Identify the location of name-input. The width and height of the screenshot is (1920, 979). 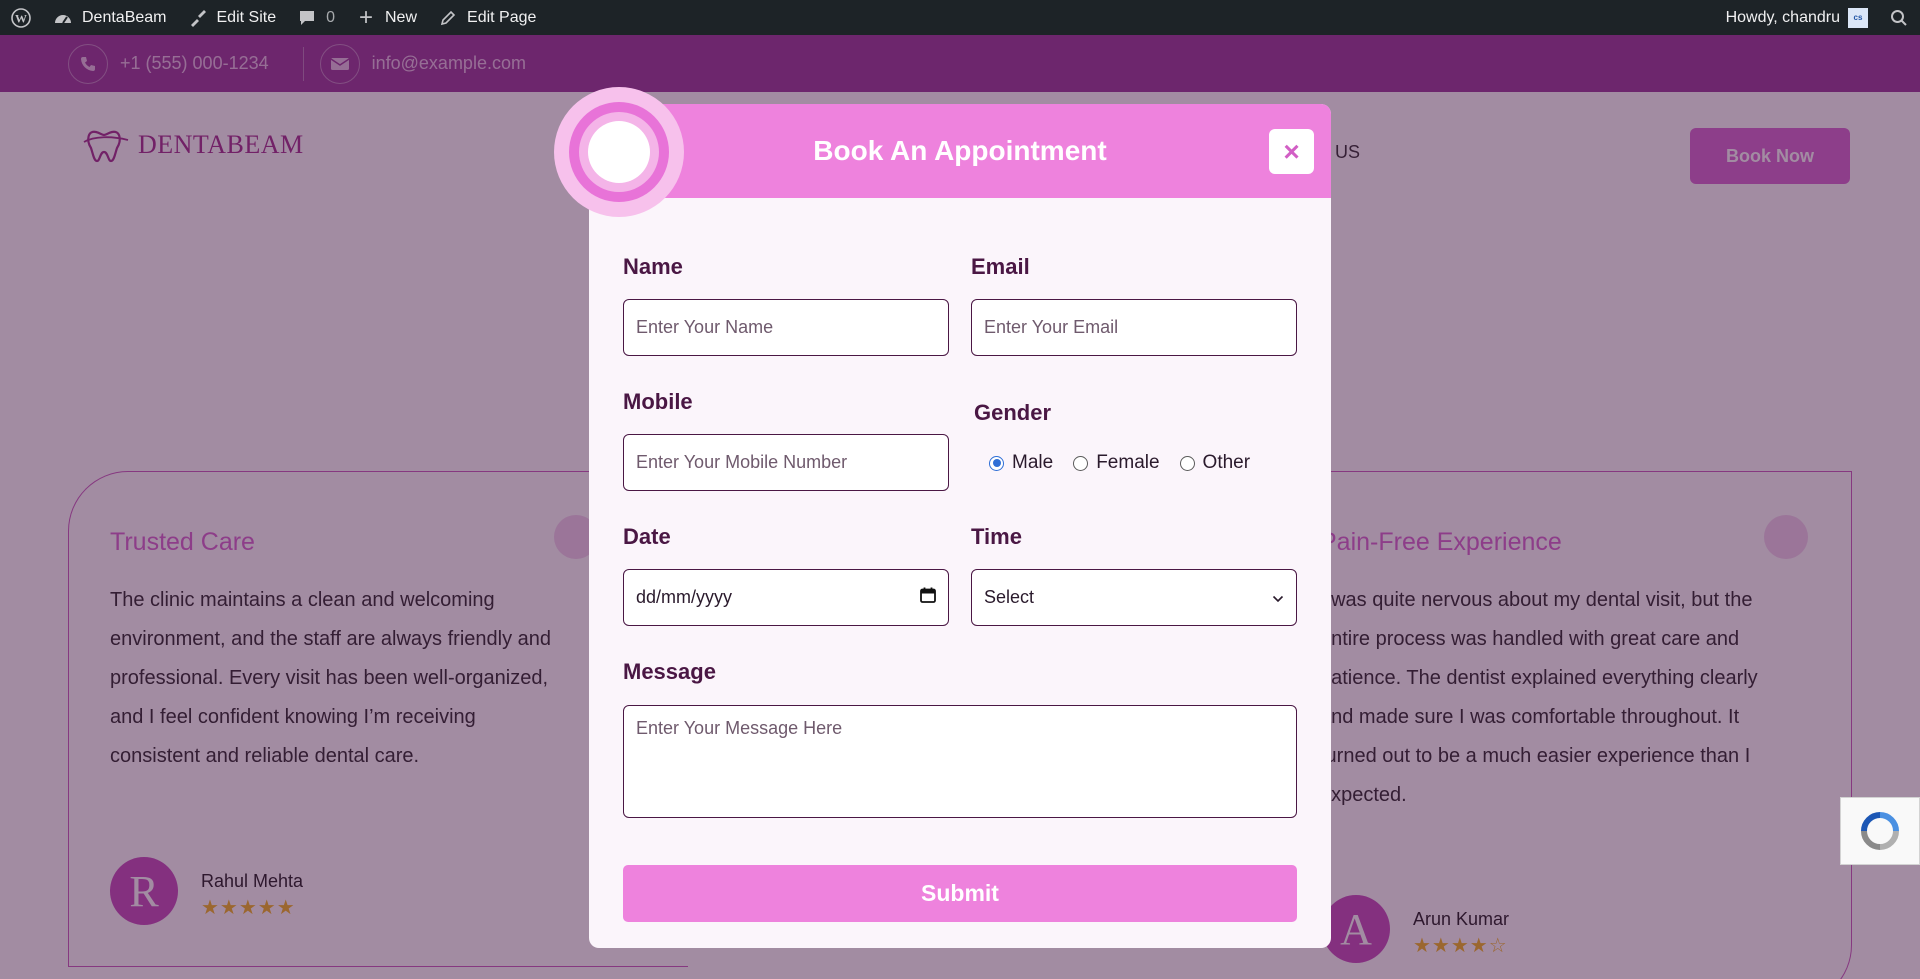
(786, 327).